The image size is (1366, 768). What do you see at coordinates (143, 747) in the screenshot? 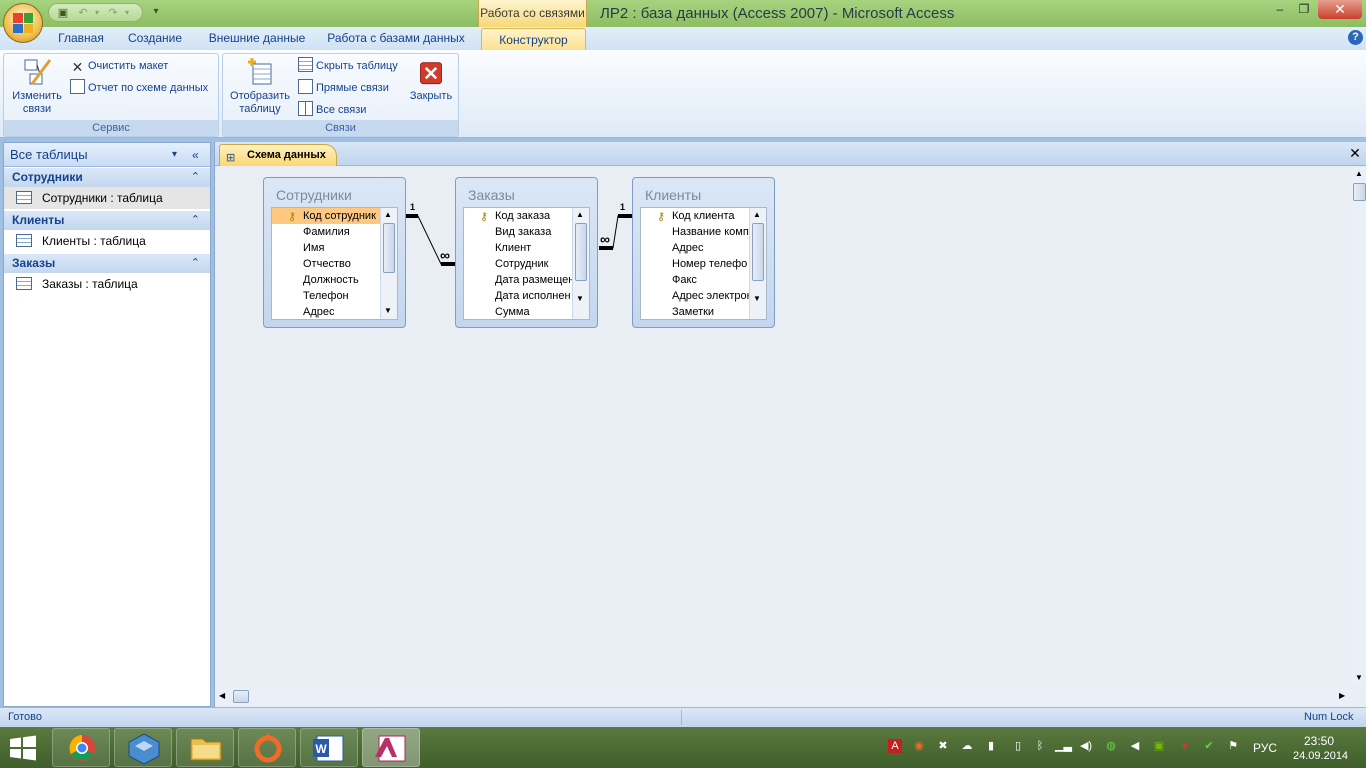
I see `taskbar-virtualbox` at bounding box center [143, 747].